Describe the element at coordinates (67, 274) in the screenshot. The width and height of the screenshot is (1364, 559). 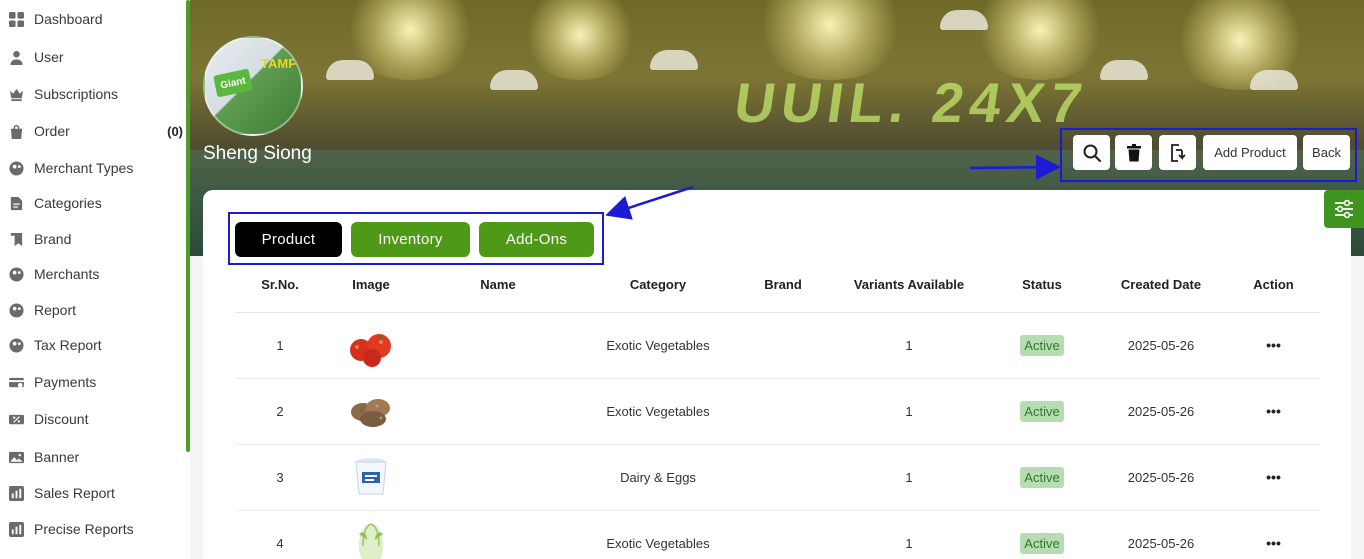
I see `sidebar-item-label: Merchants` at that location.